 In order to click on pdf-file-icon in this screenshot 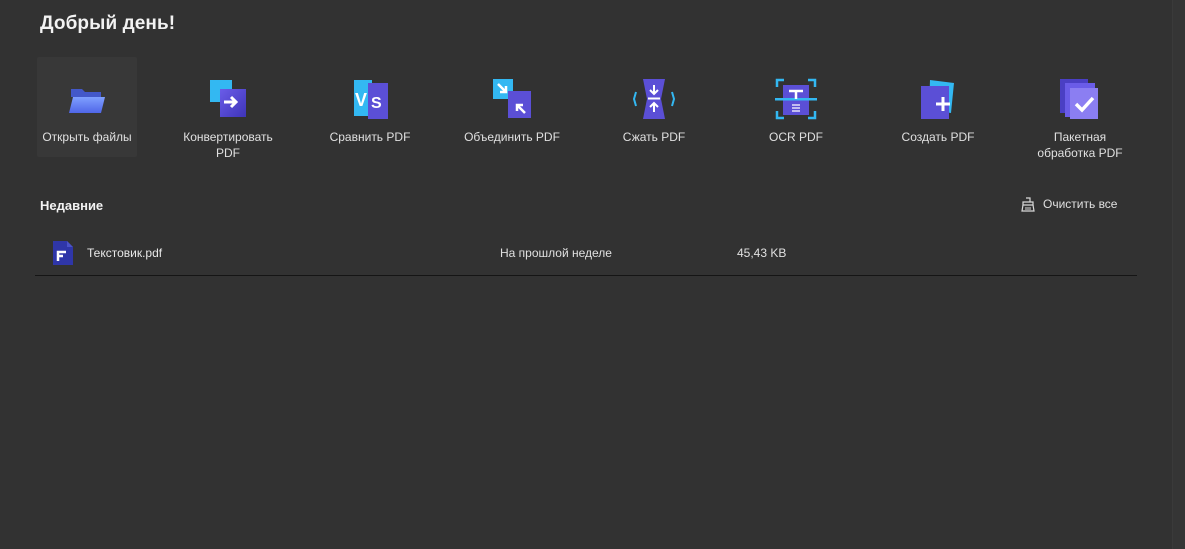, I will do `click(63, 253)`.